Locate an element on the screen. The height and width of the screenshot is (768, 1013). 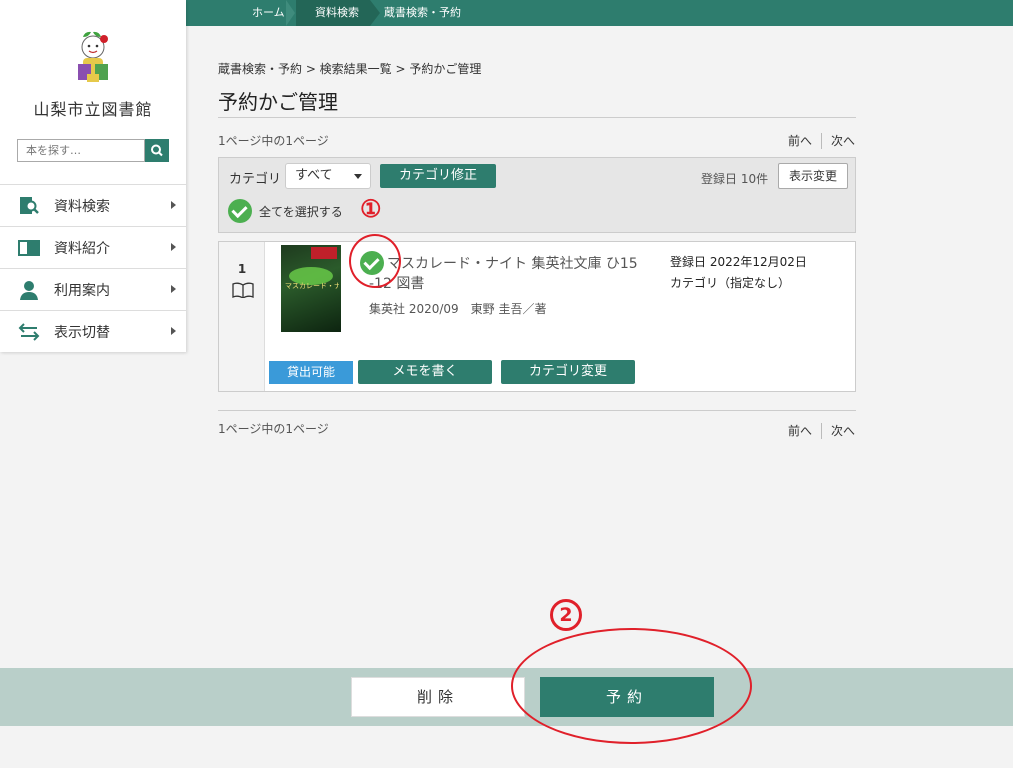
mascot-logo-icon is located at coordinates (93, 58).